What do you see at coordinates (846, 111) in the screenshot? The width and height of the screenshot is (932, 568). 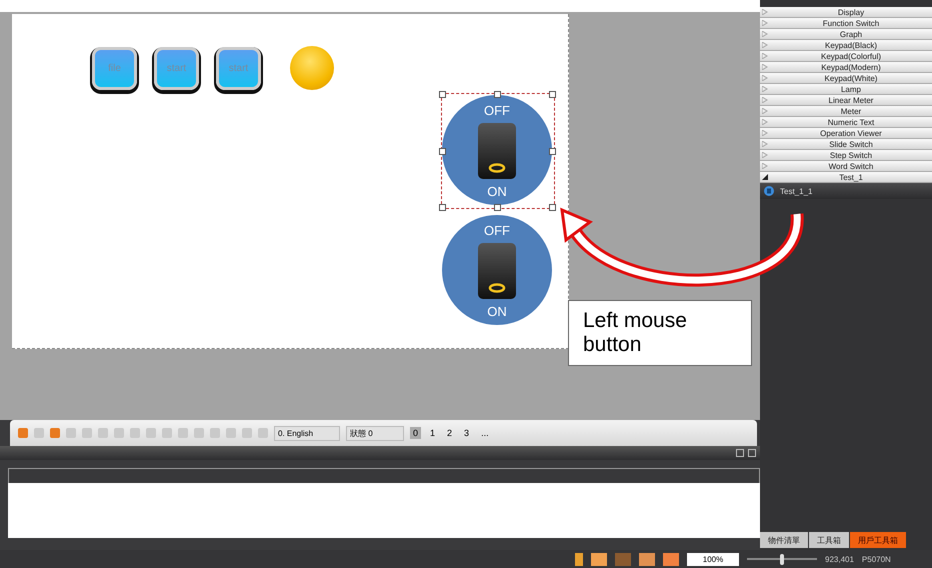 I see `tree-item: Meter` at bounding box center [846, 111].